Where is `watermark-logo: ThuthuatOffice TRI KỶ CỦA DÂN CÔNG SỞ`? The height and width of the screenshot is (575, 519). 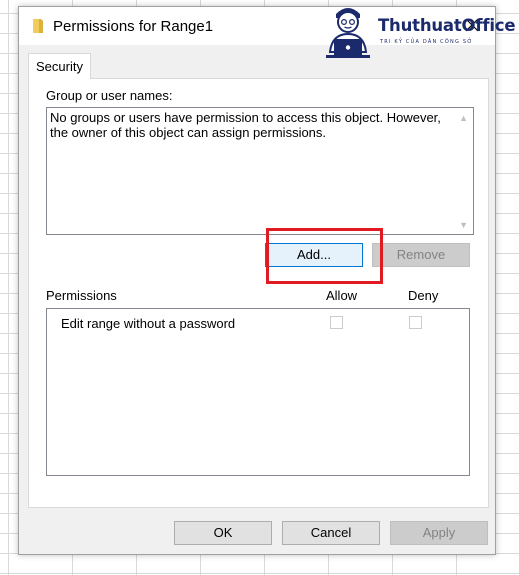
watermark-logo: ThuthuatOffice TRI KỶ CỦA DÂN CÔNG SỞ is located at coordinates (413, 32).